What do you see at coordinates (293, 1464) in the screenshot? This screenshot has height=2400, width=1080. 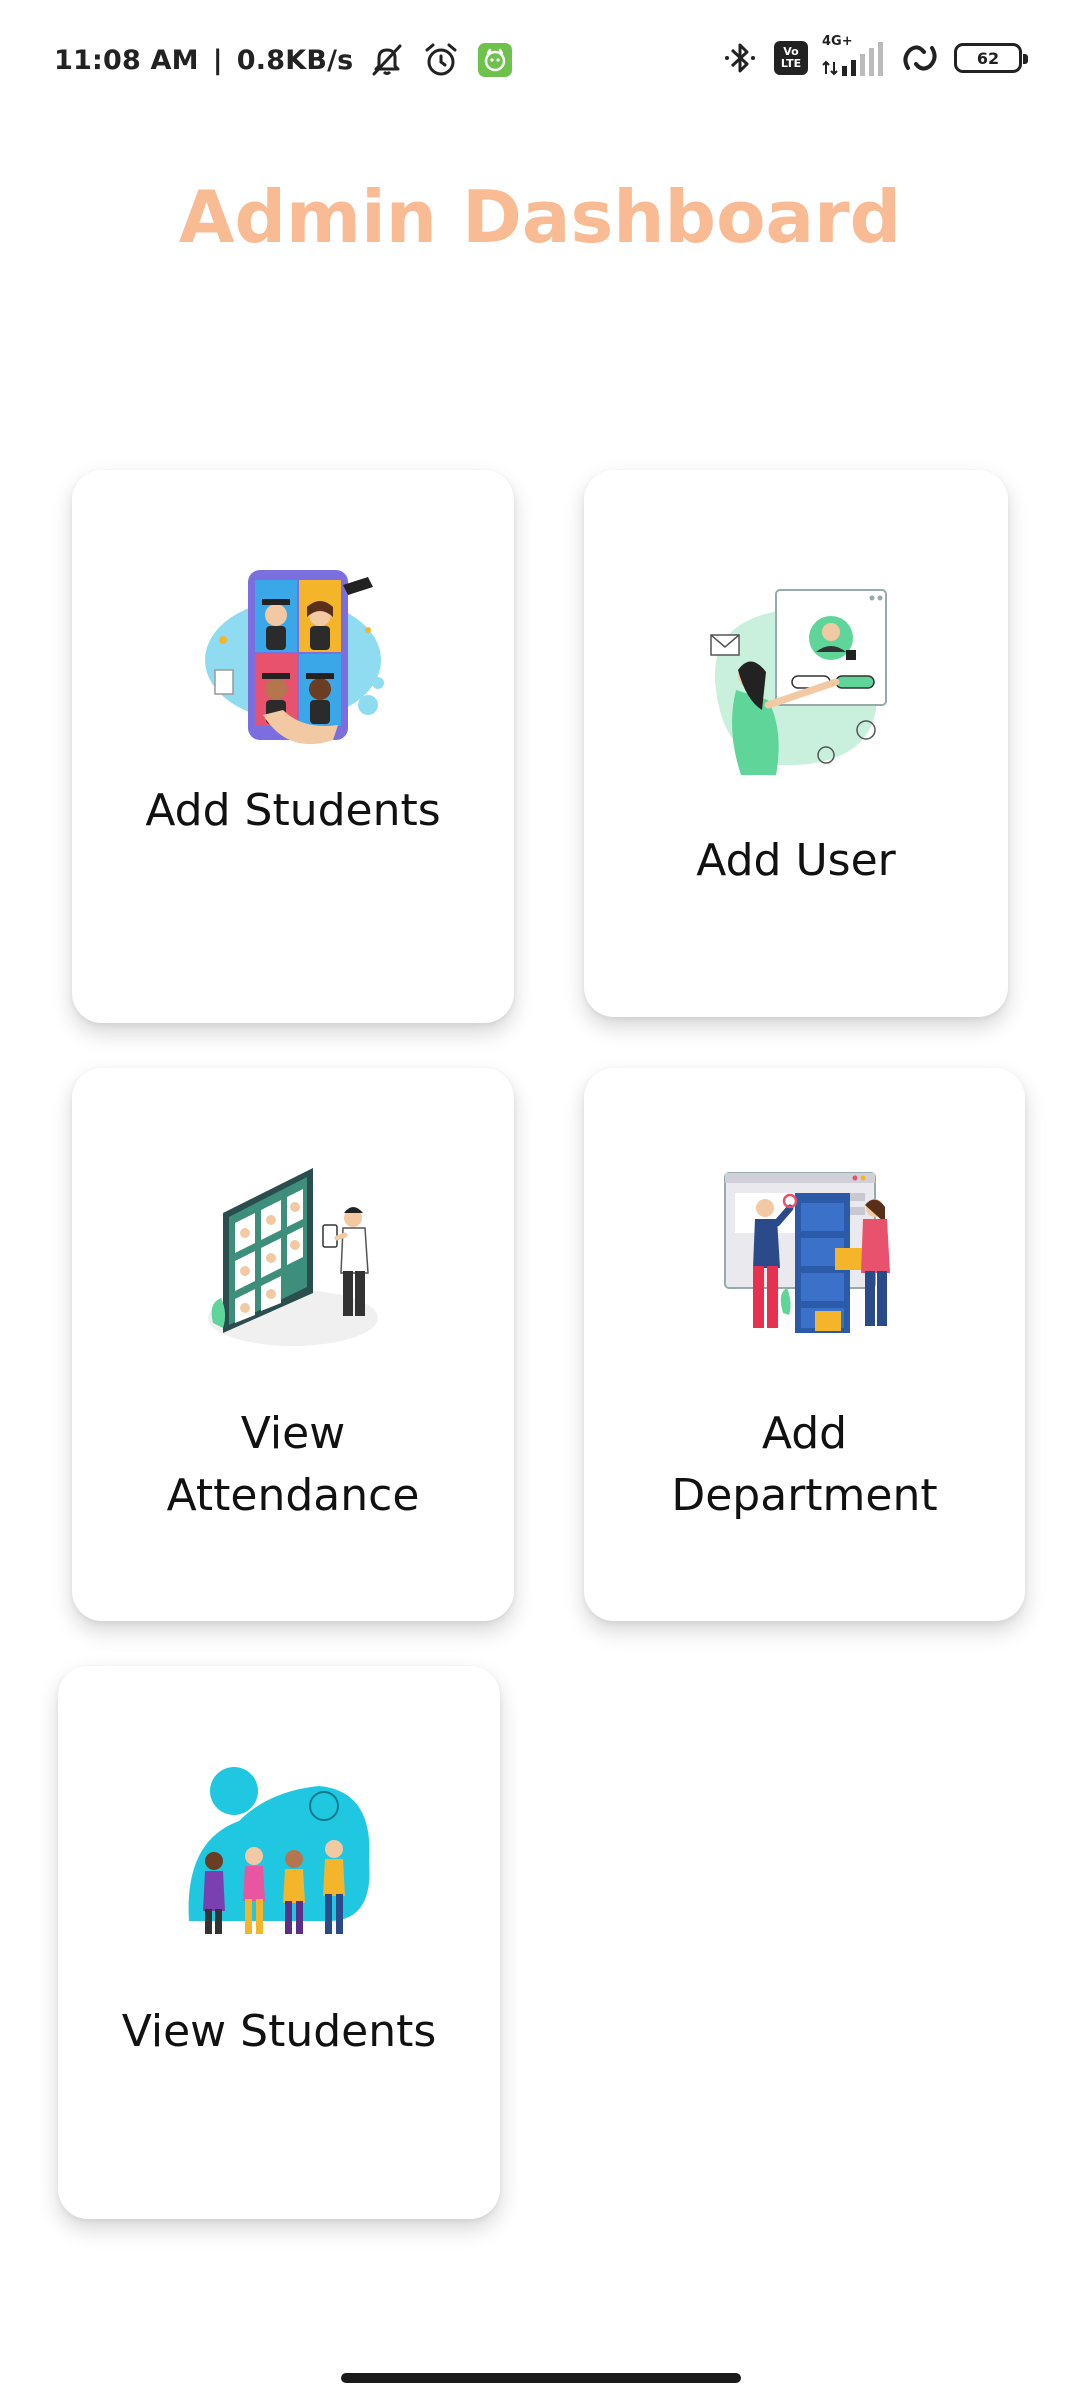 I see `view-attendance-label: View Attendance` at bounding box center [293, 1464].